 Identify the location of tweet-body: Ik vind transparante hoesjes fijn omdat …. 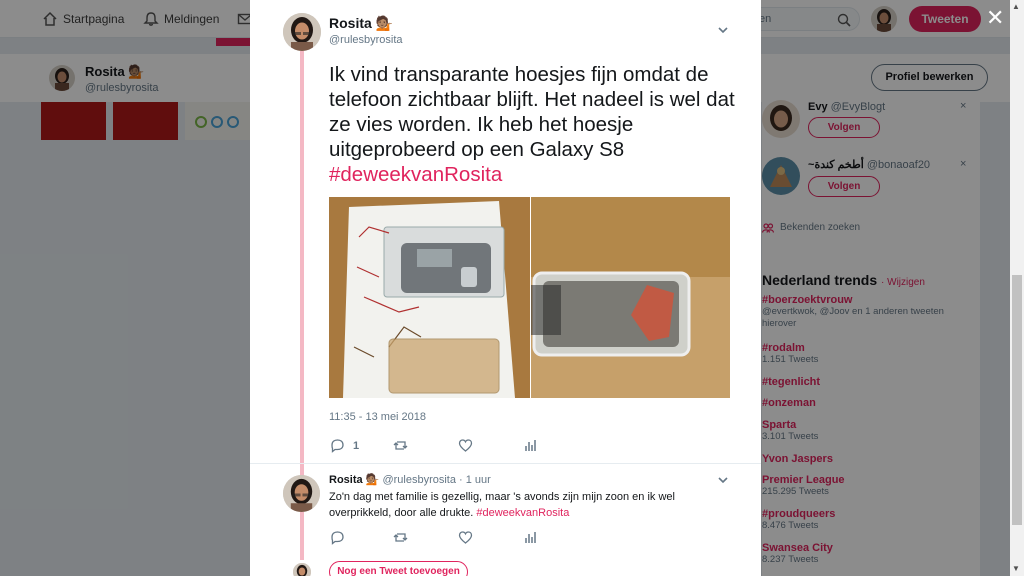
(532, 112).